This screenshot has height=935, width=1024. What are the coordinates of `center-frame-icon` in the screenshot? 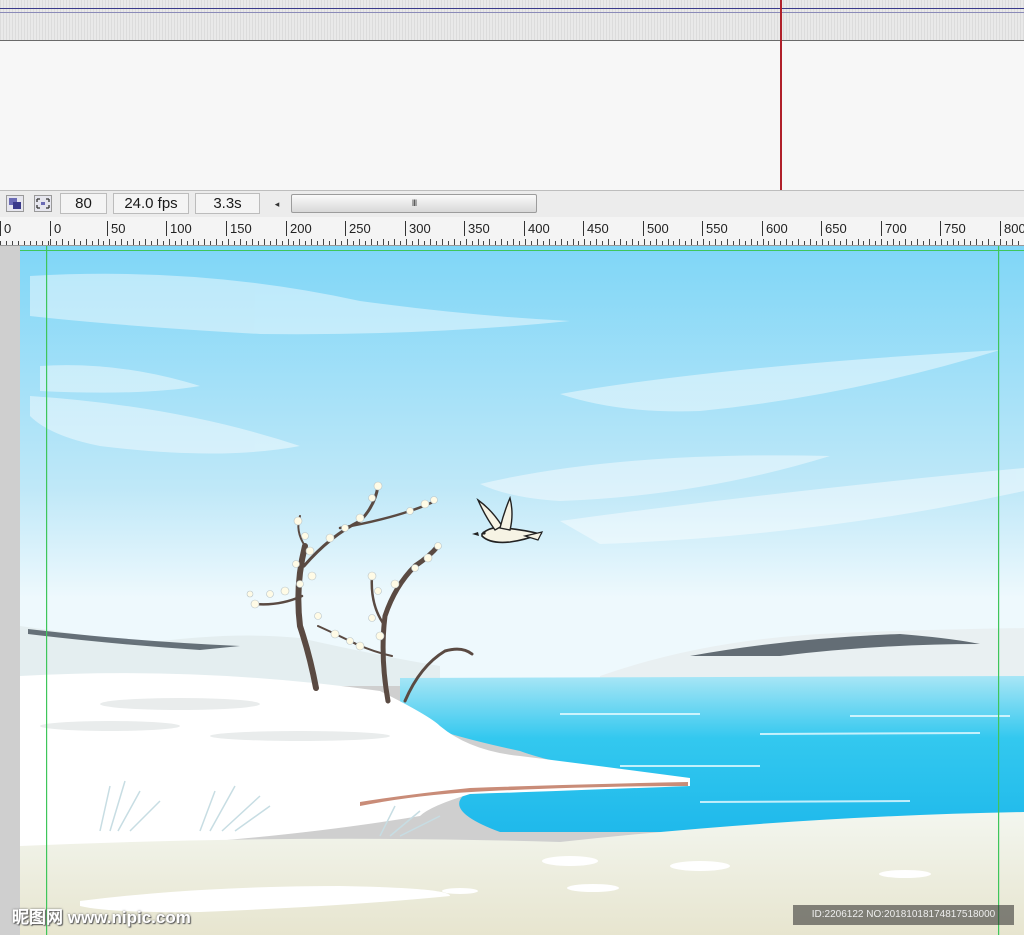 It's located at (43, 203).